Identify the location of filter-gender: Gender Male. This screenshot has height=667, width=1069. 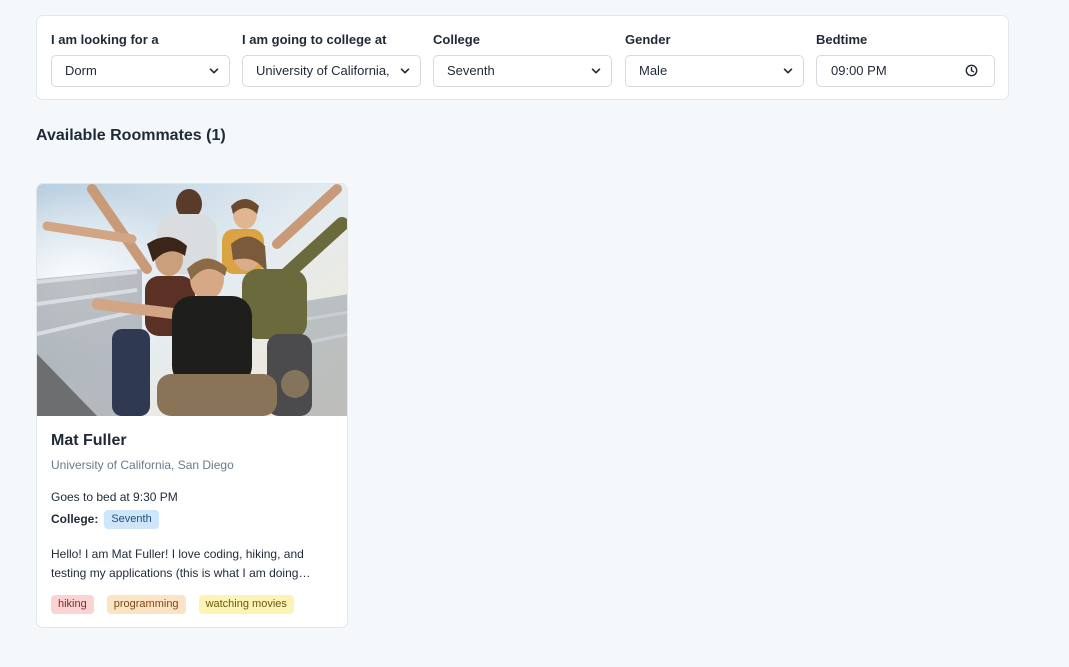
(714, 59).